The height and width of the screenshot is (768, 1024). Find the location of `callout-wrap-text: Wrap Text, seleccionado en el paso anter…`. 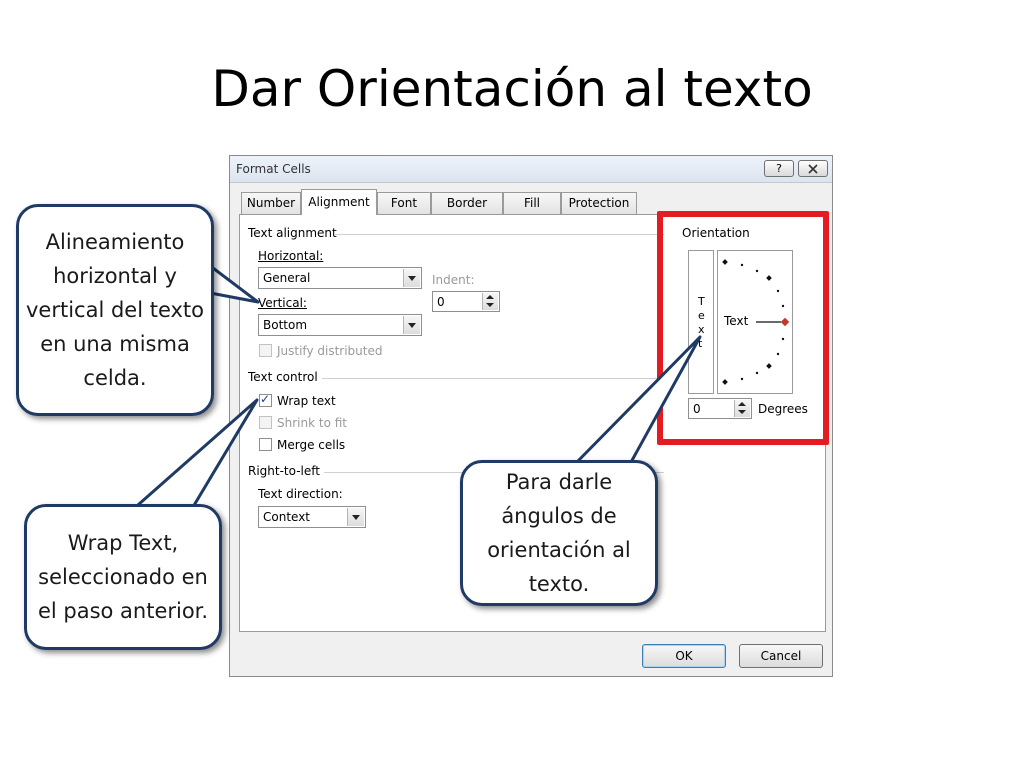

callout-wrap-text: Wrap Text, seleccionado en el paso anter… is located at coordinates (123, 577).